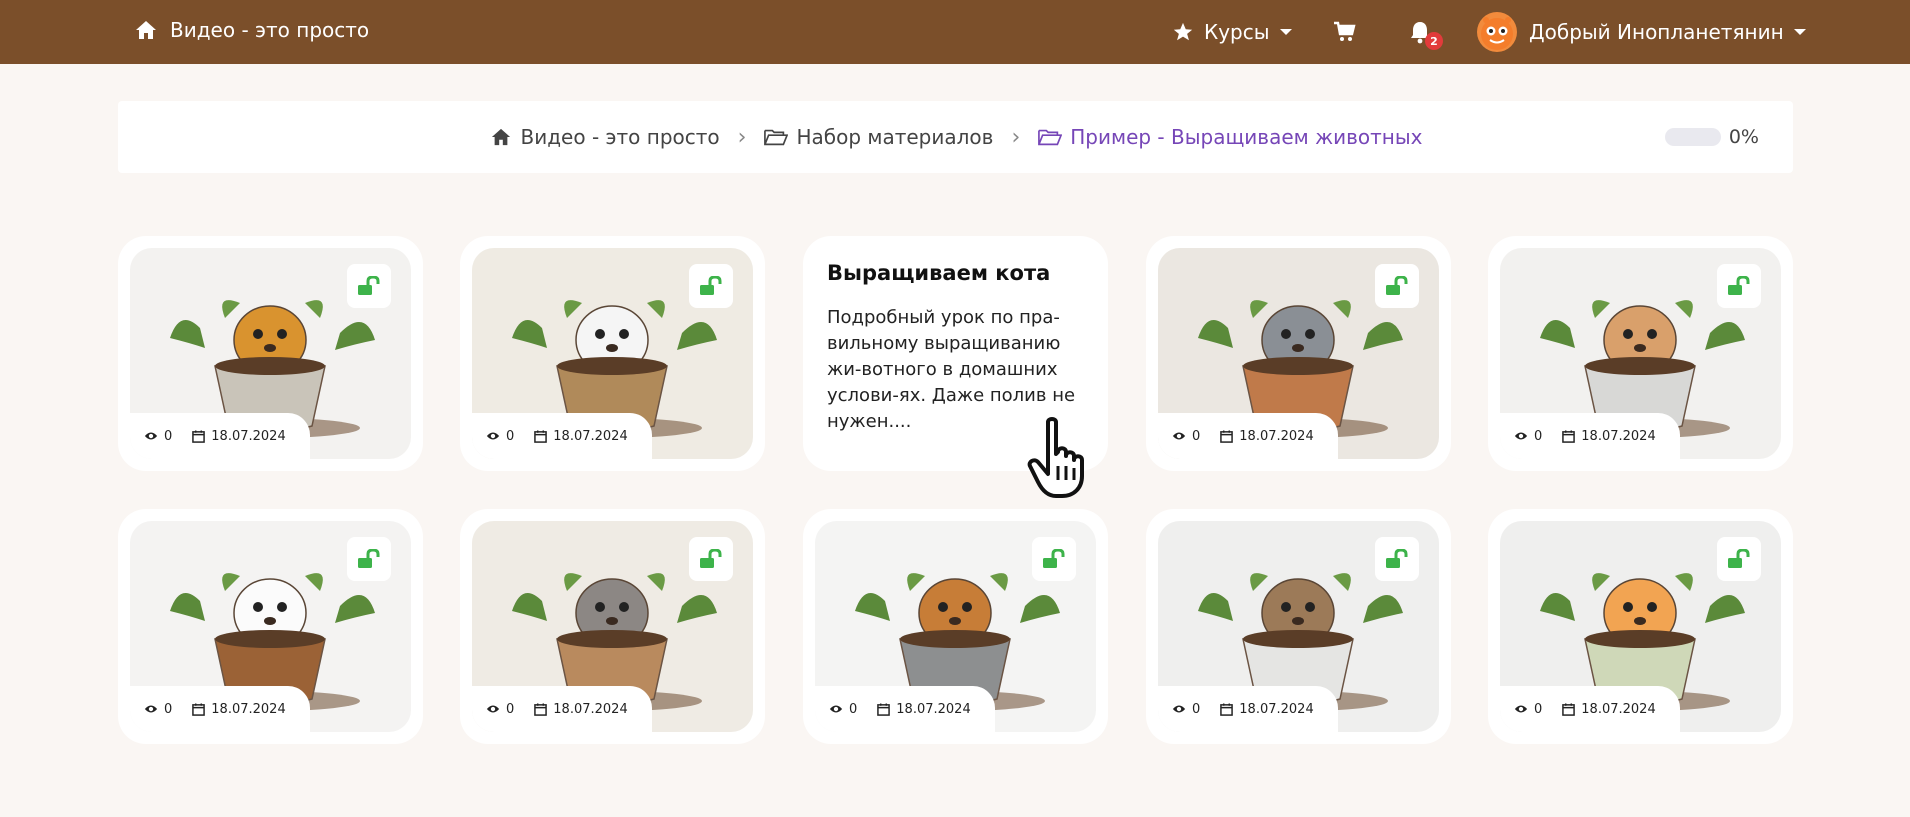  What do you see at coordinates (1434, 41) in the screenshot?
I see `notification-badge: 2` at bounding box center [1434, 41].